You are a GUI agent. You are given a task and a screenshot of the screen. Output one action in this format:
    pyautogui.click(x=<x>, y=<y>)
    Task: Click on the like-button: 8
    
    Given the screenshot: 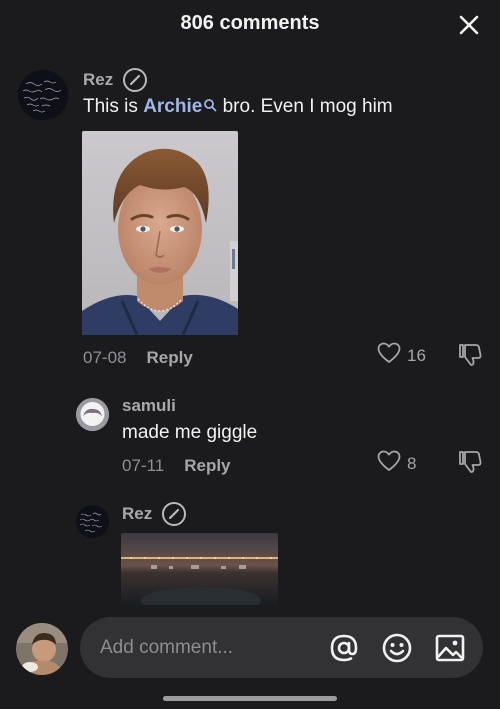 What is the action you would take?
    pyautogui.click(x=396, y=463)
    